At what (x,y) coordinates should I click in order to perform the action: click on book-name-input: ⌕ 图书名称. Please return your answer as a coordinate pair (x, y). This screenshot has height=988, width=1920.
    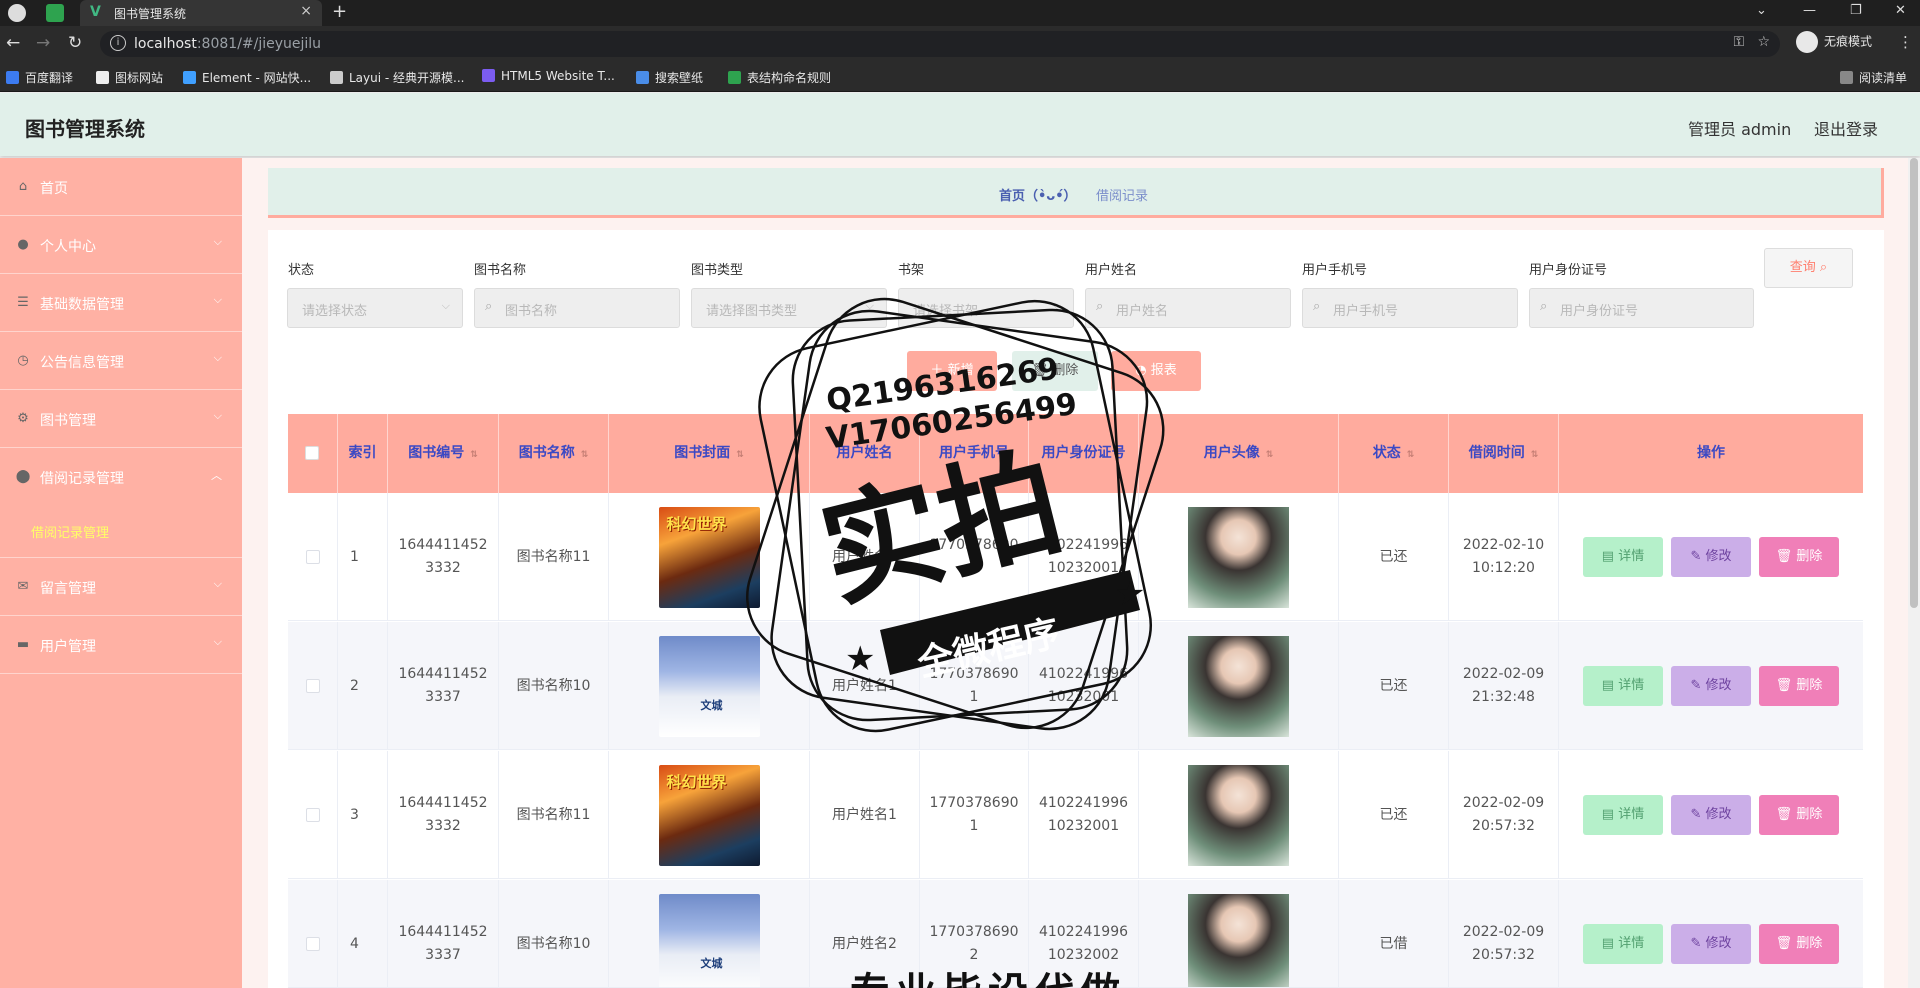
    Looking at the image, I should click on (577, 308).